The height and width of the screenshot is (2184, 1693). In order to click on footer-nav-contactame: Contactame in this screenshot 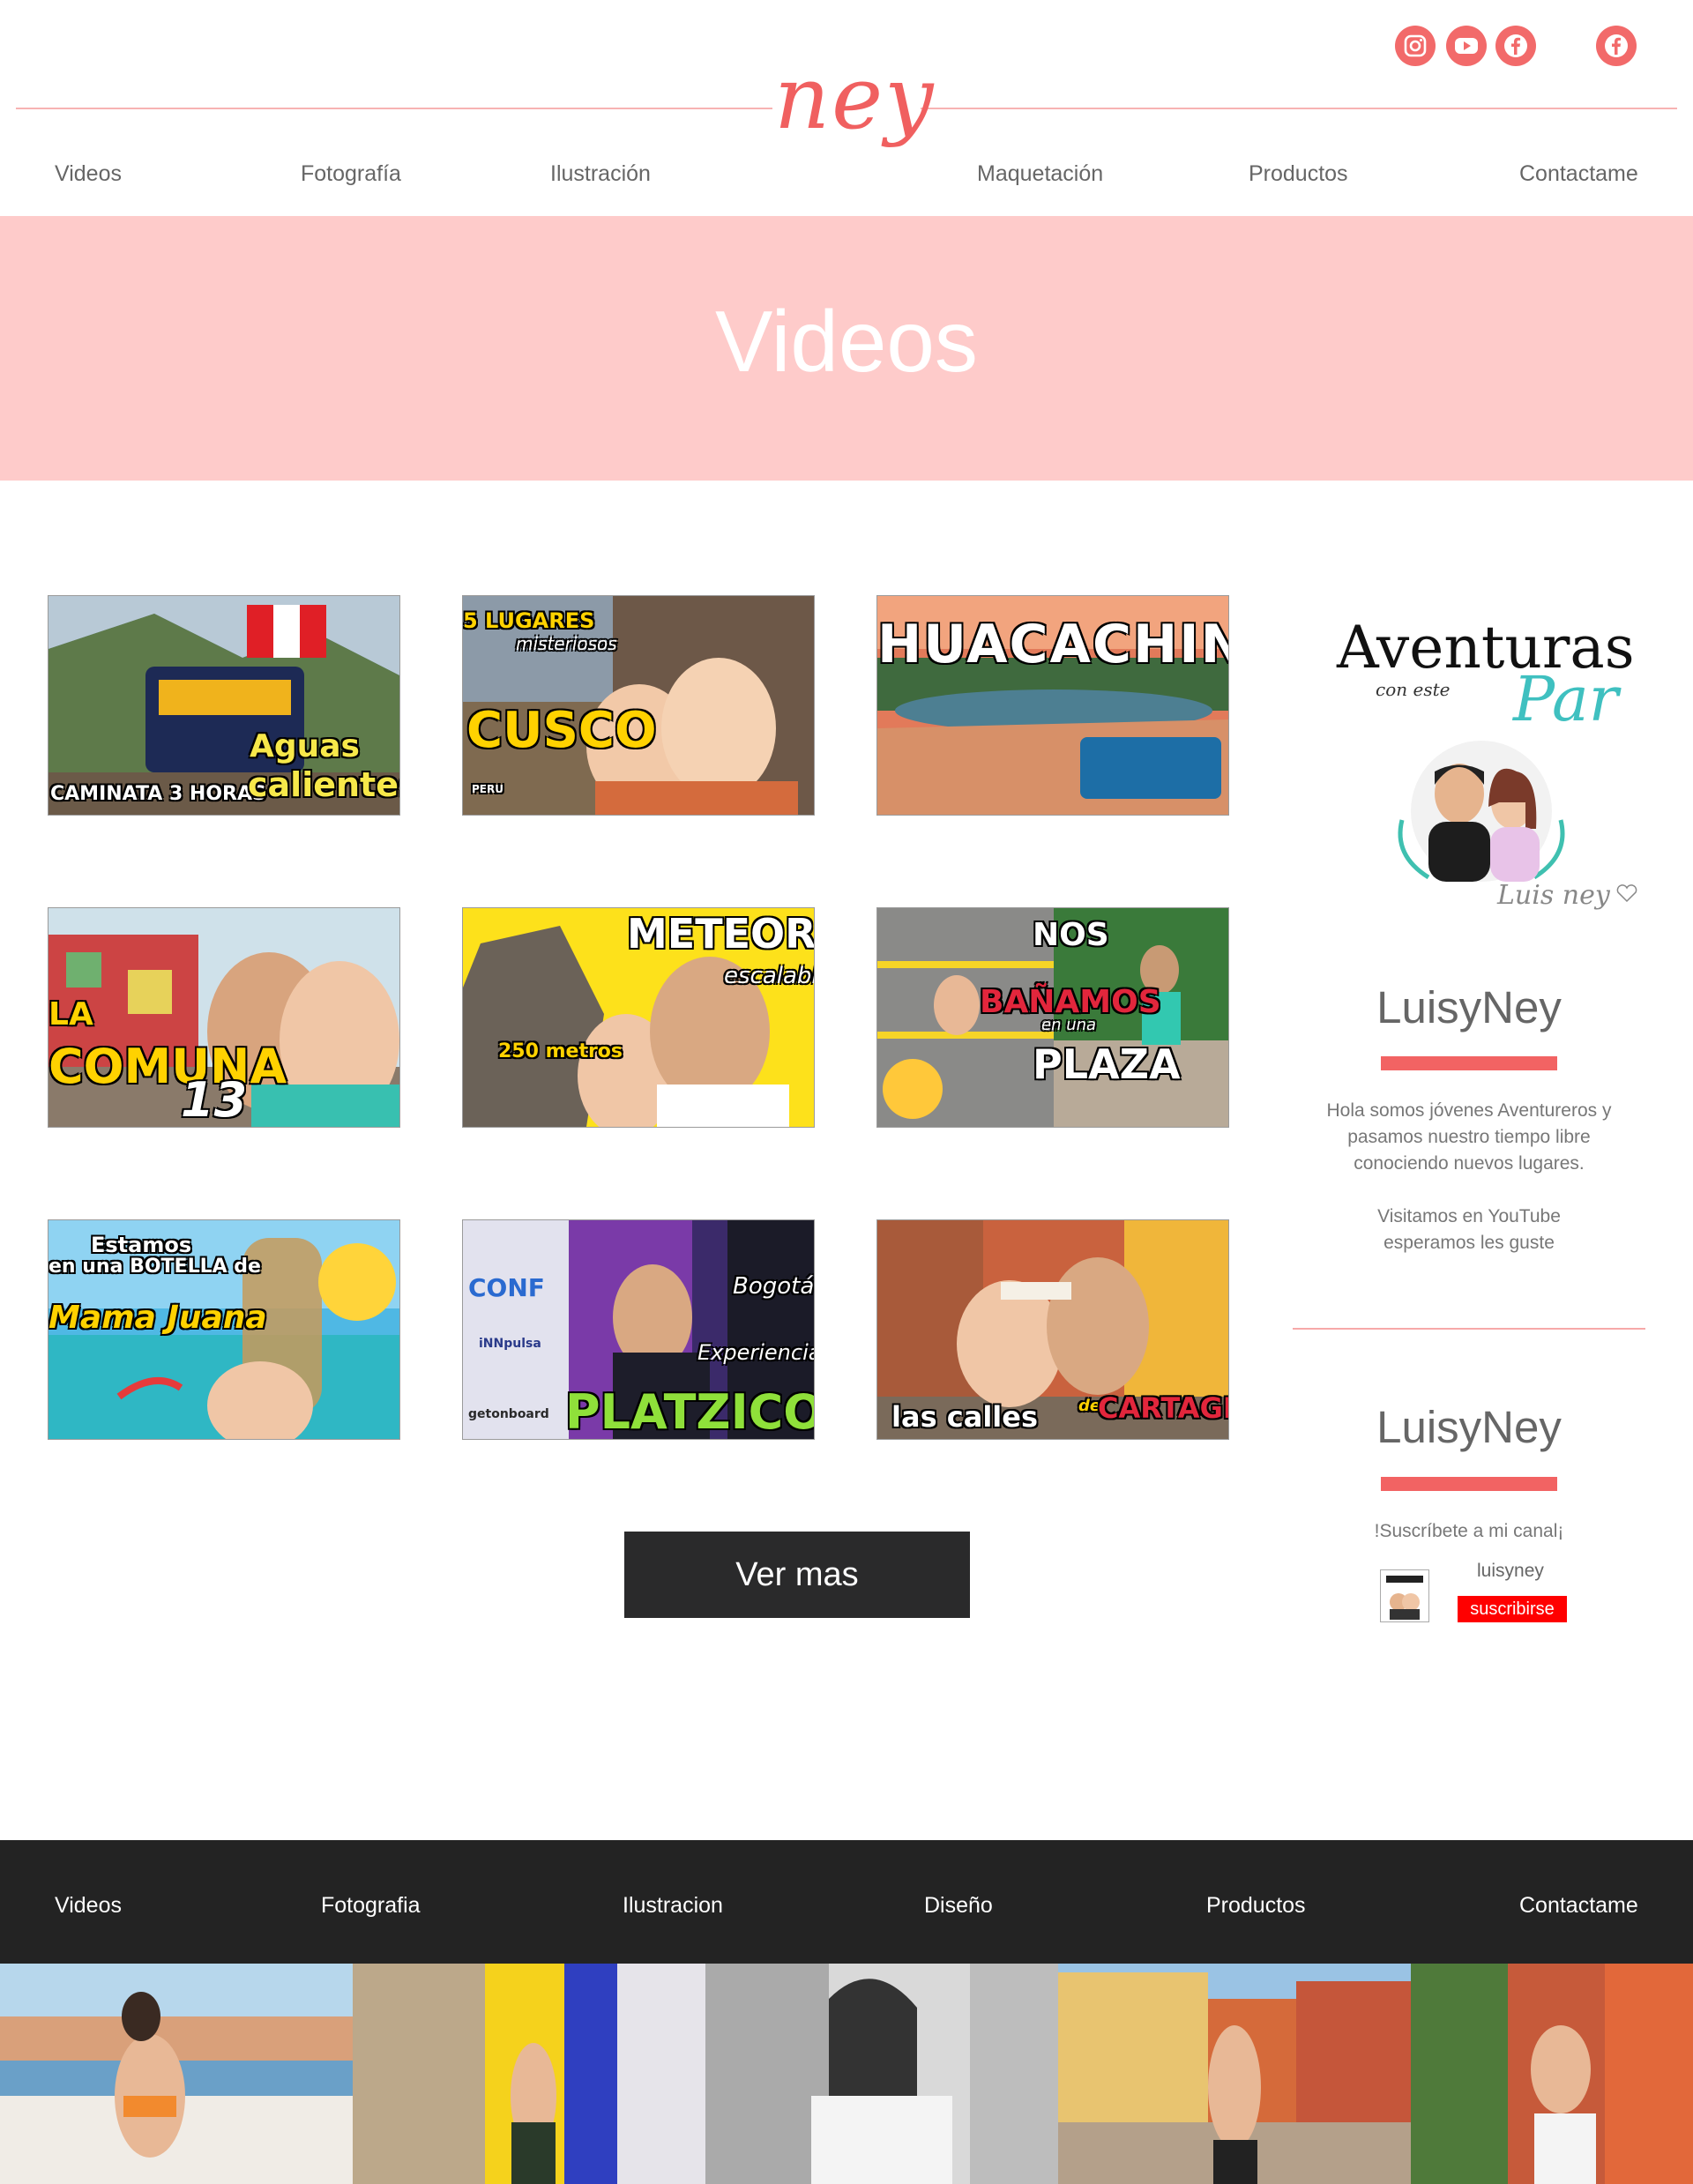, I will do `click(1578, 1905)`.